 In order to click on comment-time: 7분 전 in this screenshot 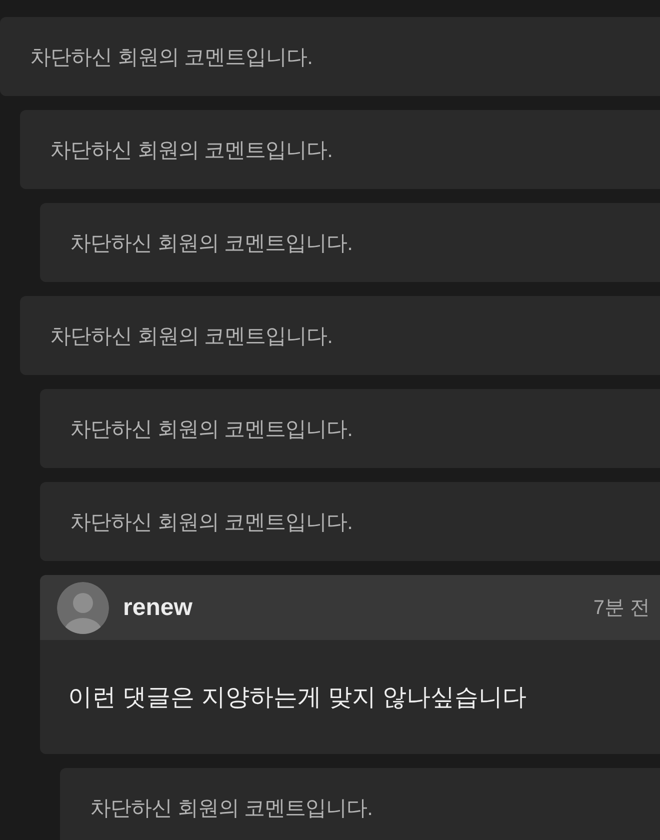, I will do `click(621, 608)`.